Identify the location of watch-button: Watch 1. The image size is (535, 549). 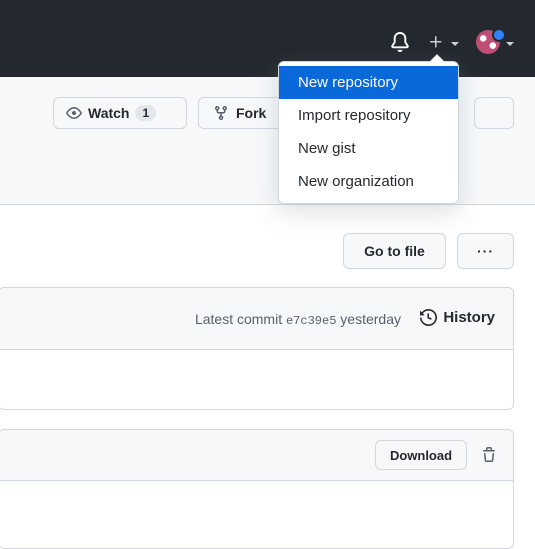
(120, 113).